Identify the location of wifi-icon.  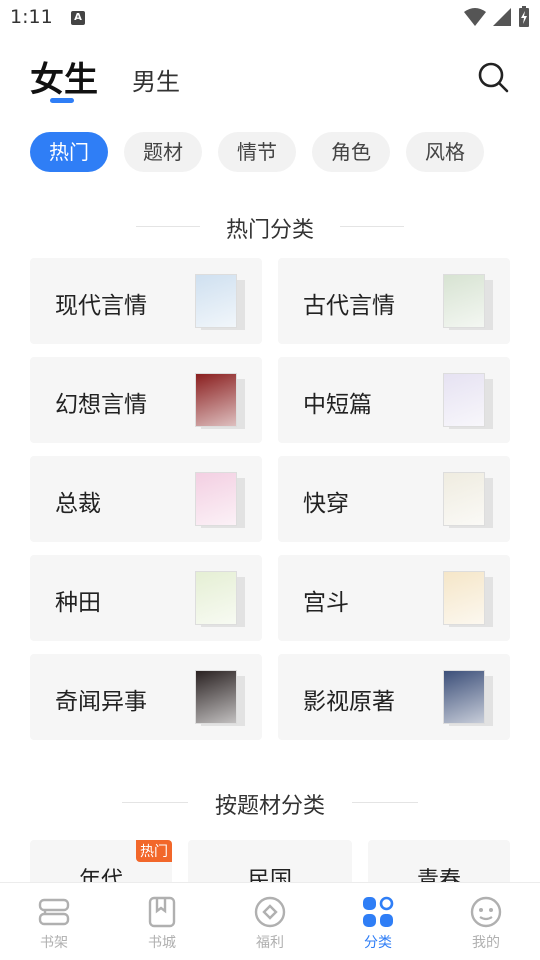
(475, 17).